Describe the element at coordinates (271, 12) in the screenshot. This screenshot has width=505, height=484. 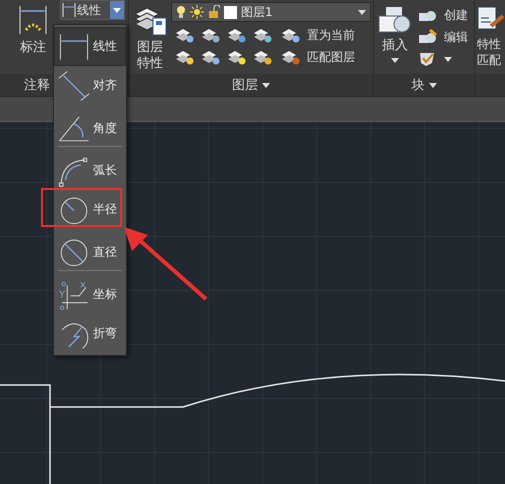
I see `layer-dropdown: 图层1` at that location.